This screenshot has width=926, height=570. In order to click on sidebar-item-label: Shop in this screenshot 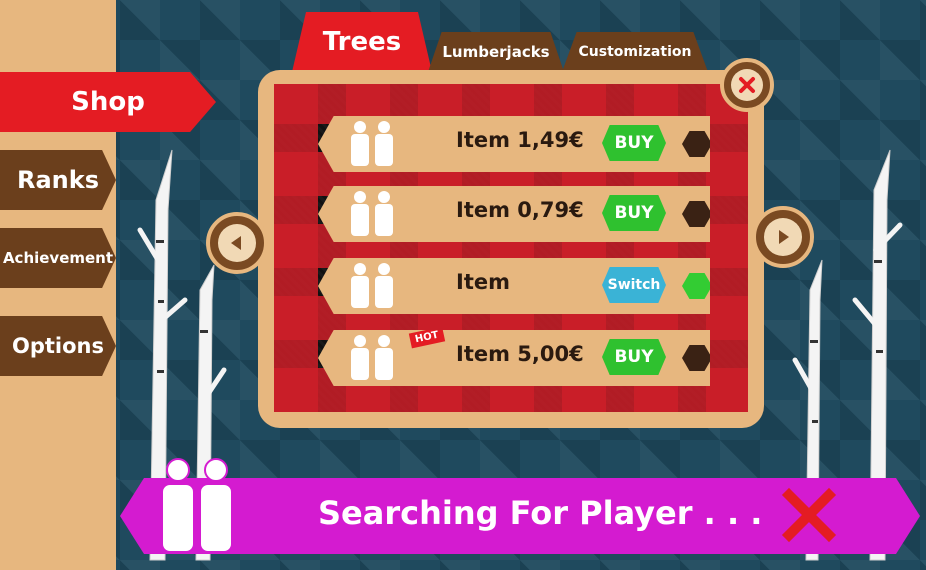, I will do `click(108, 102)`.